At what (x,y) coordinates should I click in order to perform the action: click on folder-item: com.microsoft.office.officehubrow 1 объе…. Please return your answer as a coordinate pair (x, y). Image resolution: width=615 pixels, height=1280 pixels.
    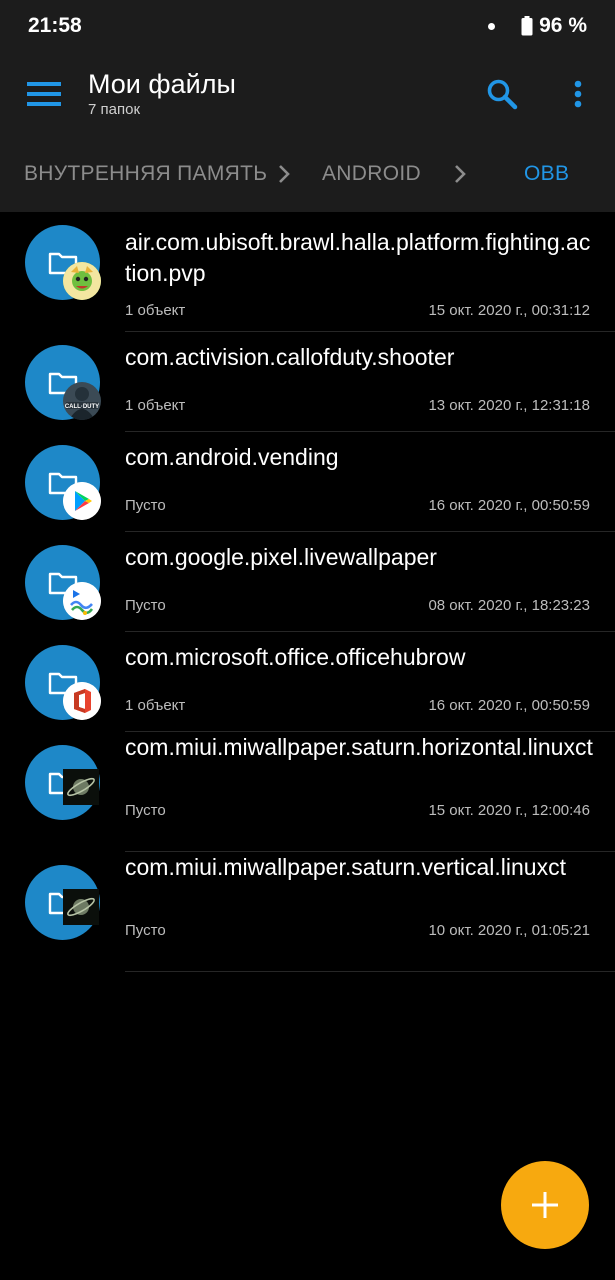
    Looking at the image, I should click on (307, 682).